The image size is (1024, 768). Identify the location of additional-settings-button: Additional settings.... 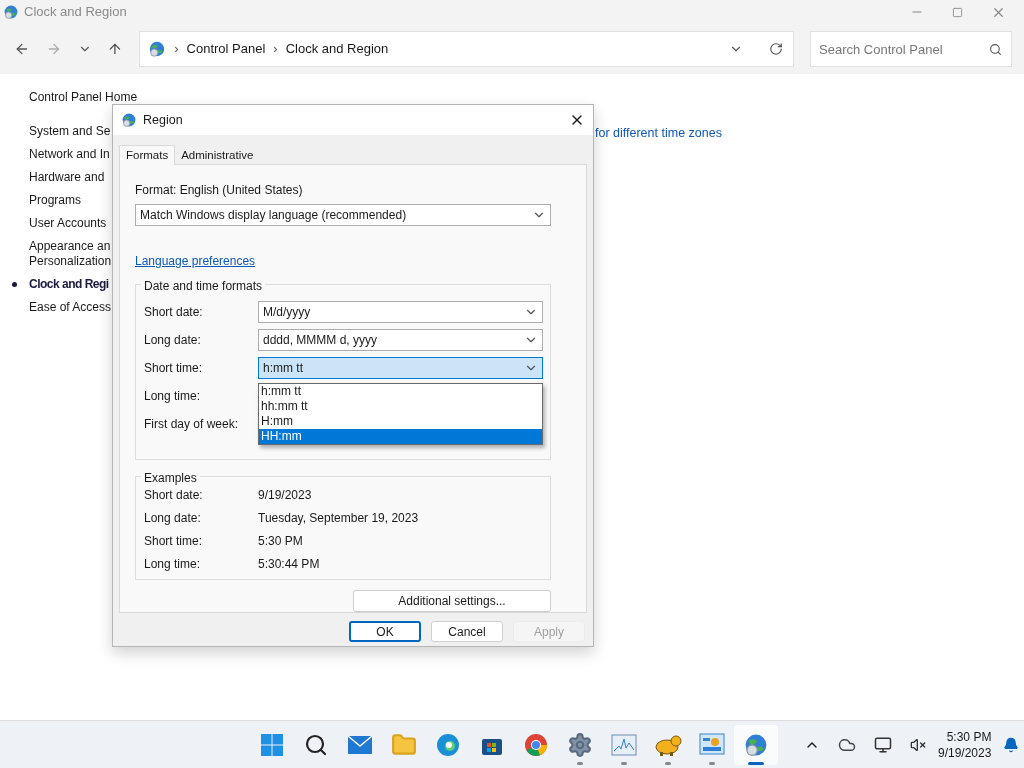
(452, 601).